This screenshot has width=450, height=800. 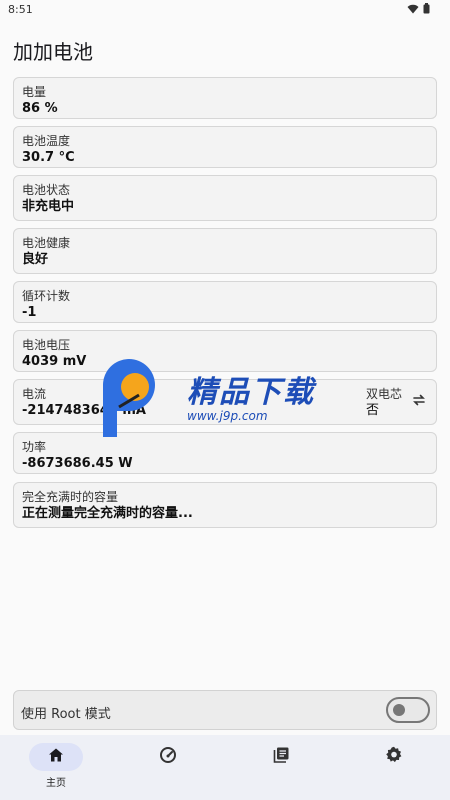 What do you see at coordinates (56, 783) in the screenshot?
I see `nav-label-home: 主页` at bounding box center [56, 783].